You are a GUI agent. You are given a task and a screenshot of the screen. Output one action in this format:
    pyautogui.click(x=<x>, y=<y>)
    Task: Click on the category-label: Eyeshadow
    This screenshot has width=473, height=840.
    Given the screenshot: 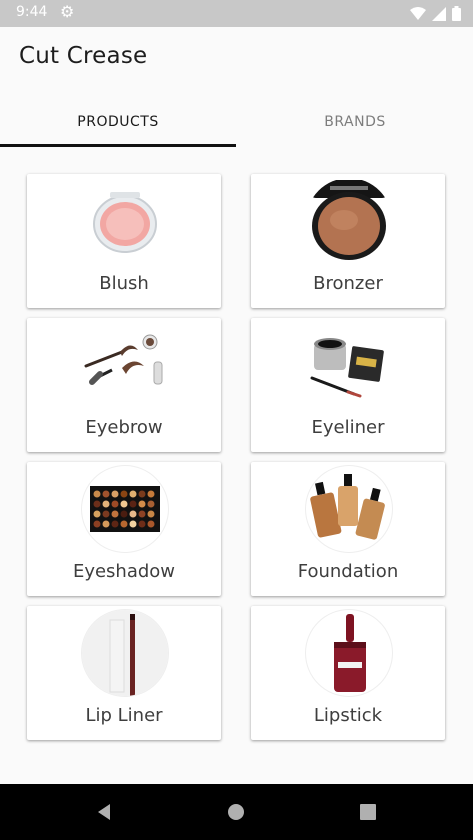 What is the action you would take?
    pyautogui.click(x=124, y=571)
    